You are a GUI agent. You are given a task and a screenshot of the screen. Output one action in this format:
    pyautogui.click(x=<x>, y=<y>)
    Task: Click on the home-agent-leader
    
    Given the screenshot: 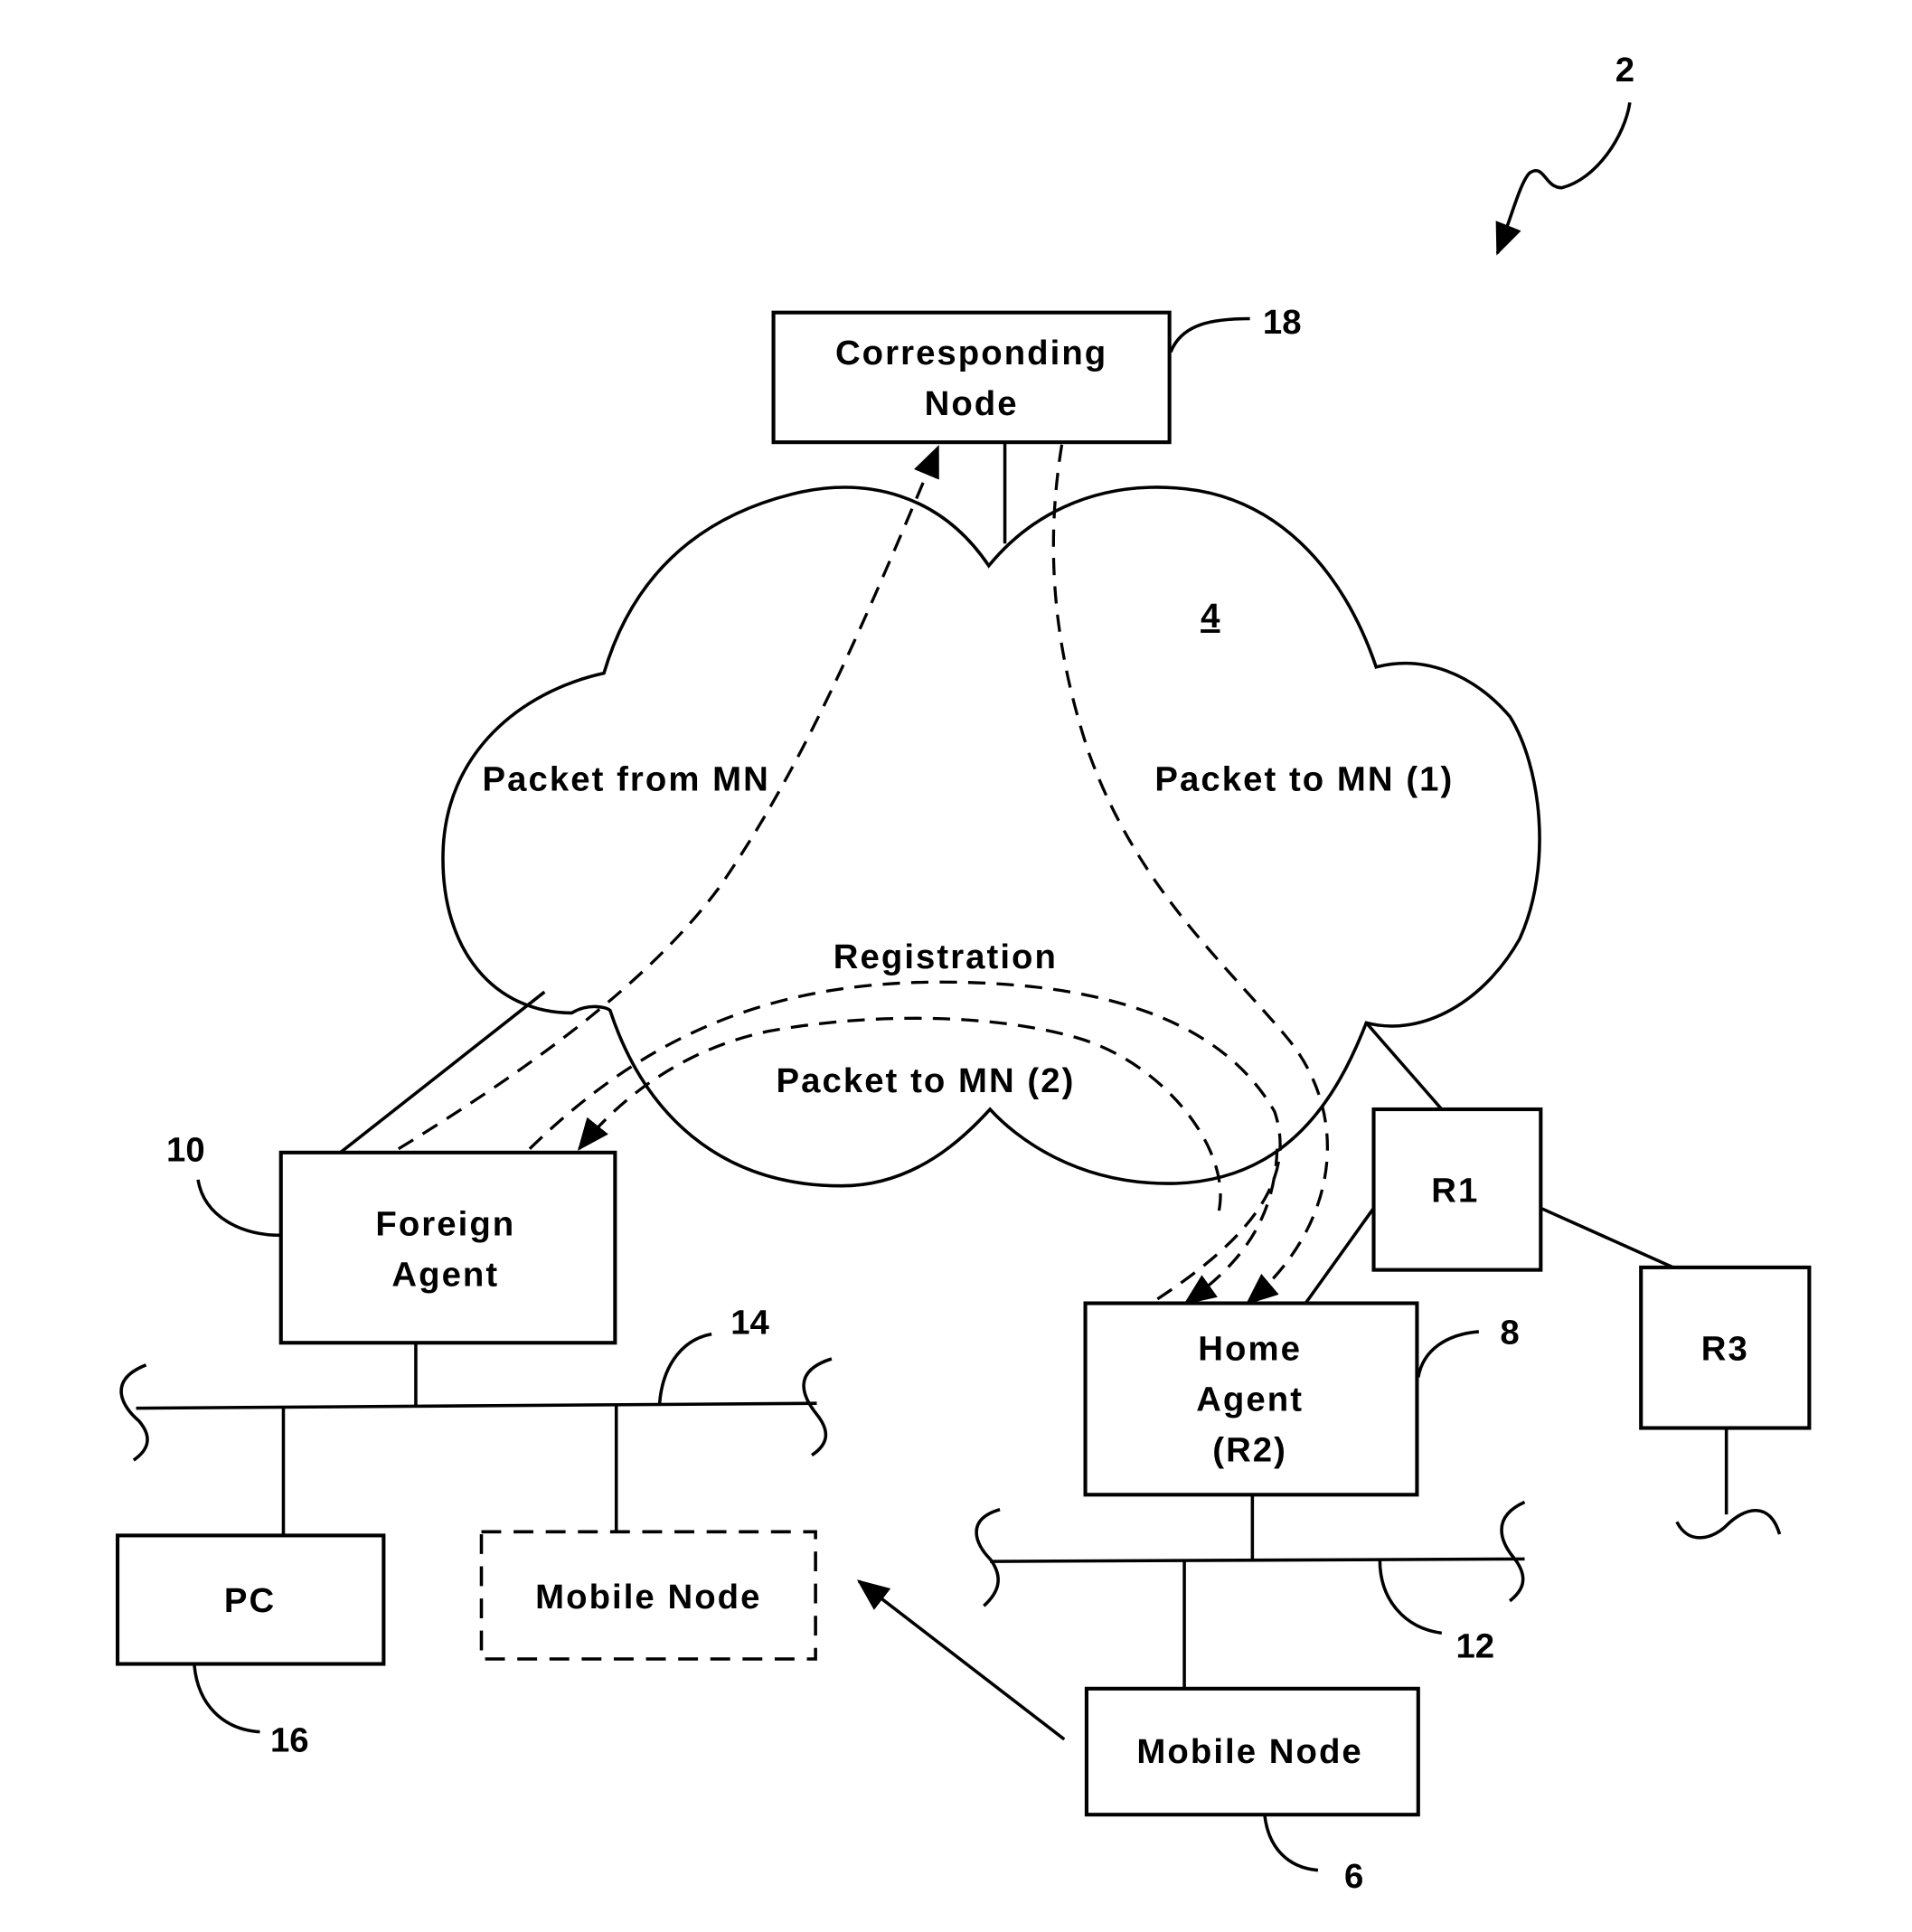 What is the action you would take?
    pyautogui.click(x=1448, y=1354)
    